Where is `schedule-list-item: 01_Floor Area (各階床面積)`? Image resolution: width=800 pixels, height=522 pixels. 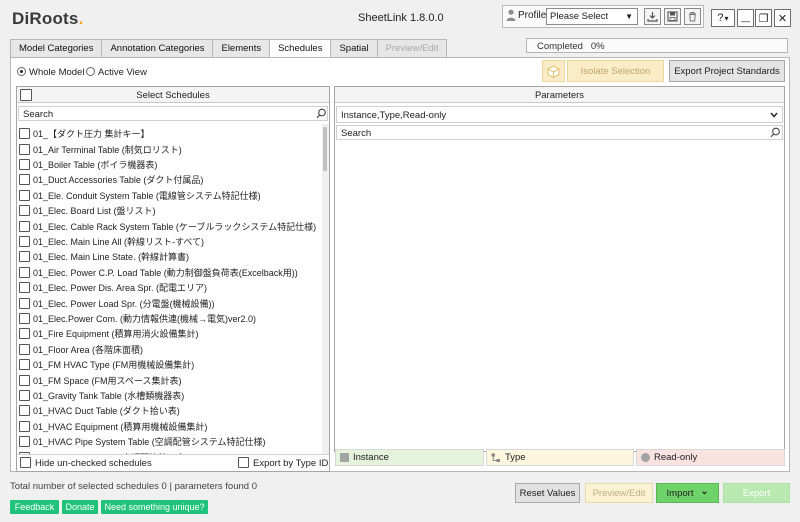 schedule-list-item: 01_Floor Area (各階床面積) is located at coordinates (81, 349).